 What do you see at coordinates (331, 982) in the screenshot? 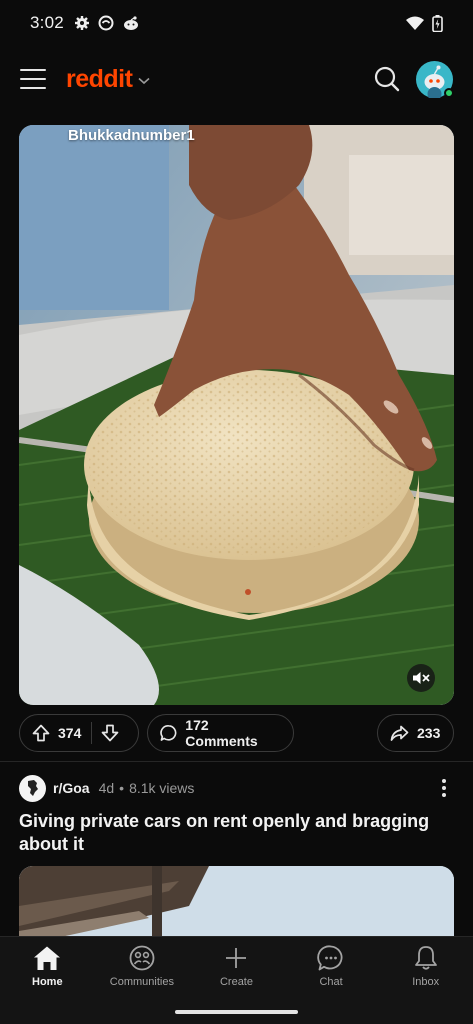
I see `nav-label-chat: Chat` at bounding box center [331, 982].